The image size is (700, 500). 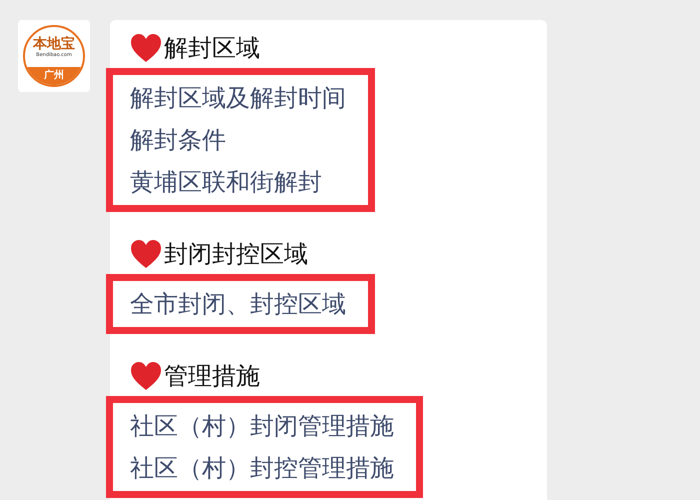 What do you see at coordinates (262, 426) in the screenshot?
I see `article-link: 社区（村）封闭管理措施` at bounding box center [262, 426].